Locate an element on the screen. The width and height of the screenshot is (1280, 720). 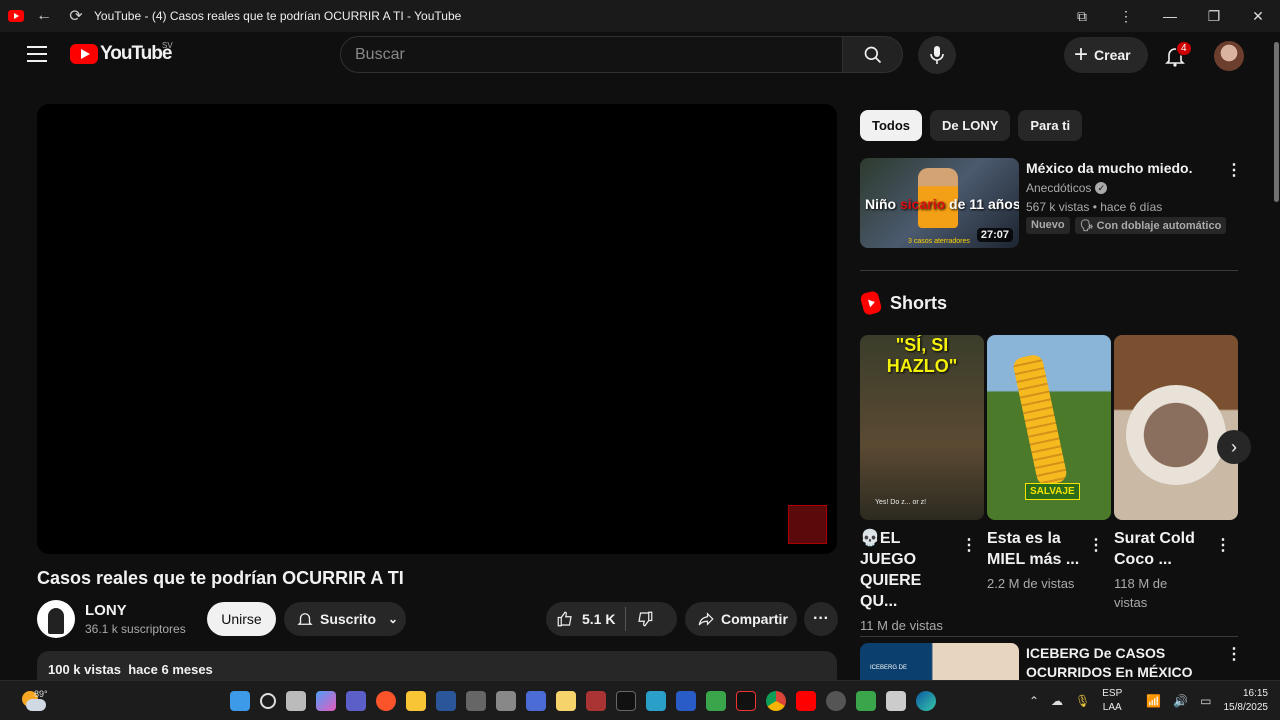
chrome-icon is located at coordinates (776, 701).